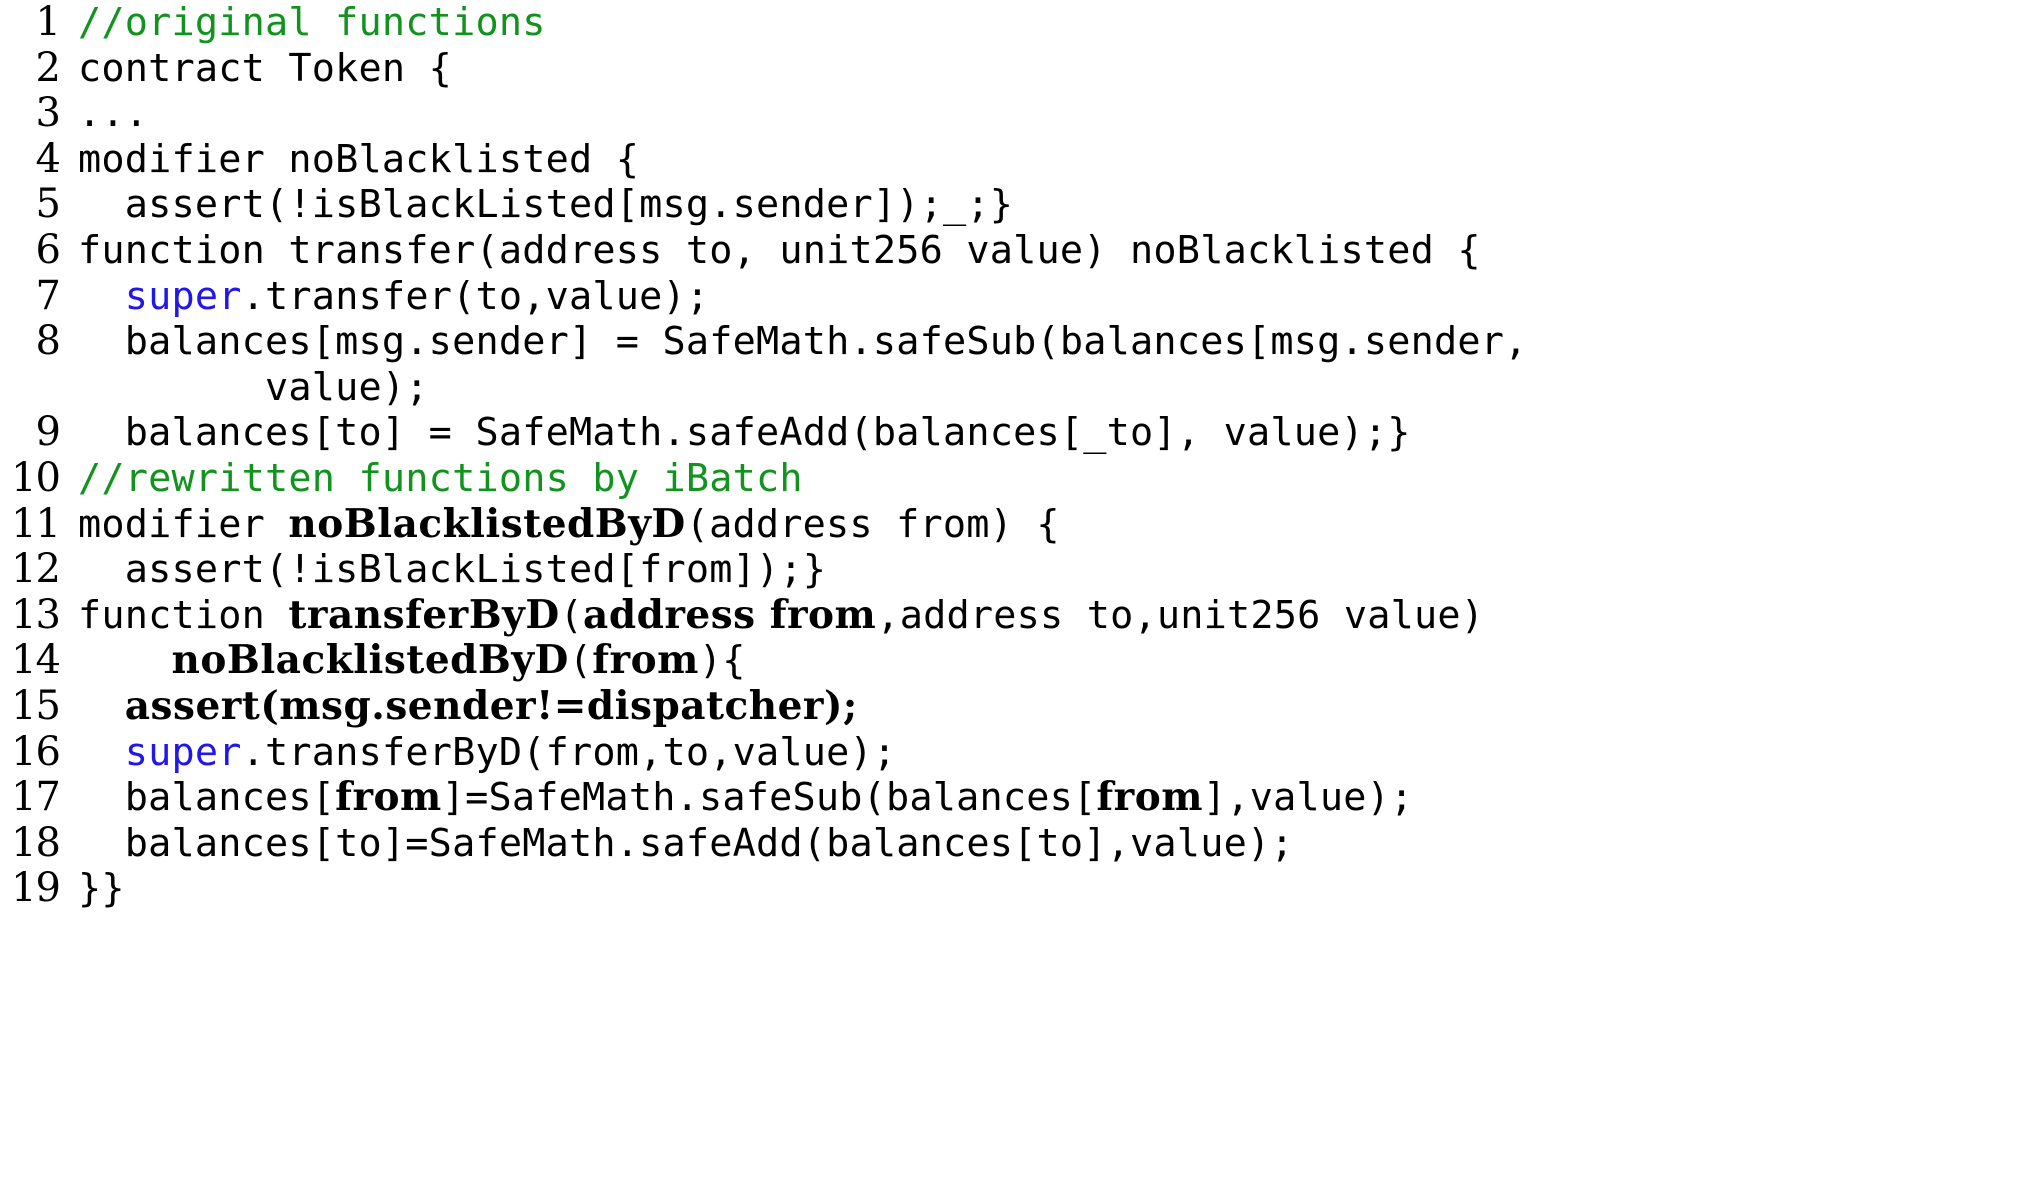 The image size is (2026, 1204). Describe the element at coordinates (48, 22) in the screenshot. I see `line-number: 1` at that location.